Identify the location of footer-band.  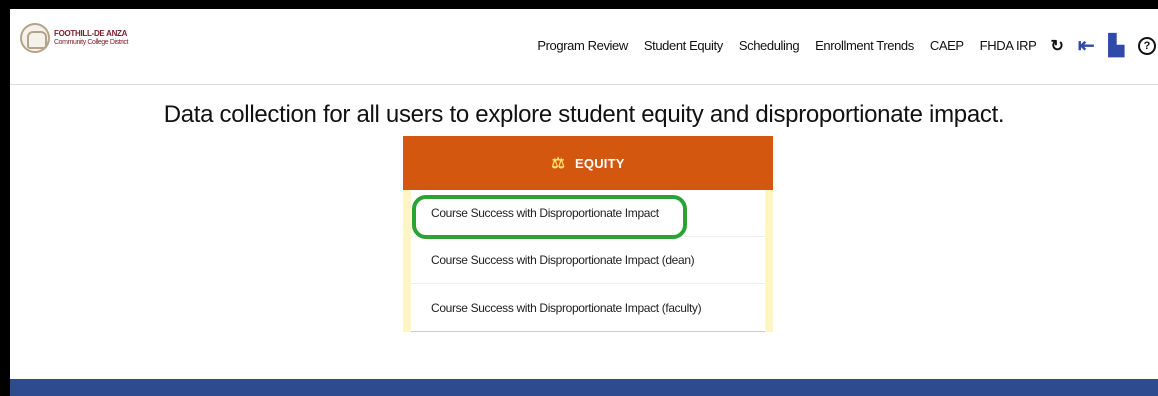
(584, 387).